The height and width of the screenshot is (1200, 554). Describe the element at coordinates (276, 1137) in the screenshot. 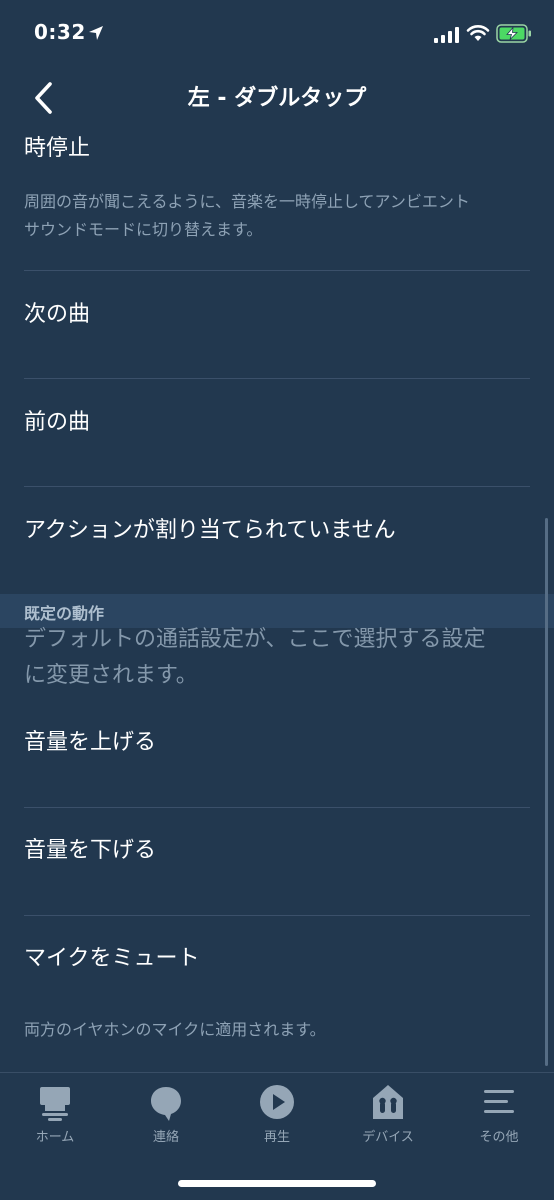

I see `tab-play-label: 再生` at that location.